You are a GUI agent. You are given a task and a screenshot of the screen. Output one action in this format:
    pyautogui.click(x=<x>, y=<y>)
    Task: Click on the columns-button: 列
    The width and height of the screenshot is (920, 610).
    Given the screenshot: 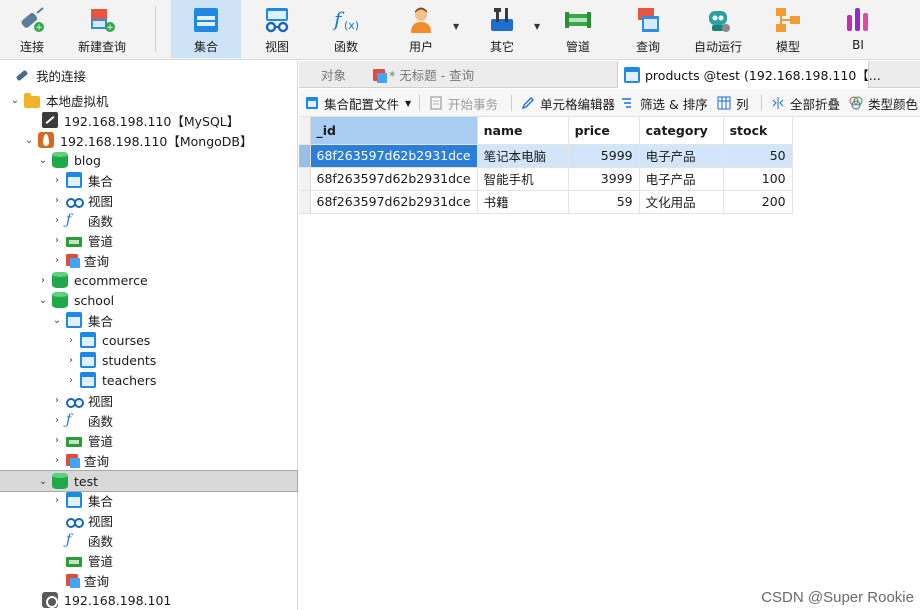 What is the action you would take?
    pyautogui.click(x=733, y=103)
    